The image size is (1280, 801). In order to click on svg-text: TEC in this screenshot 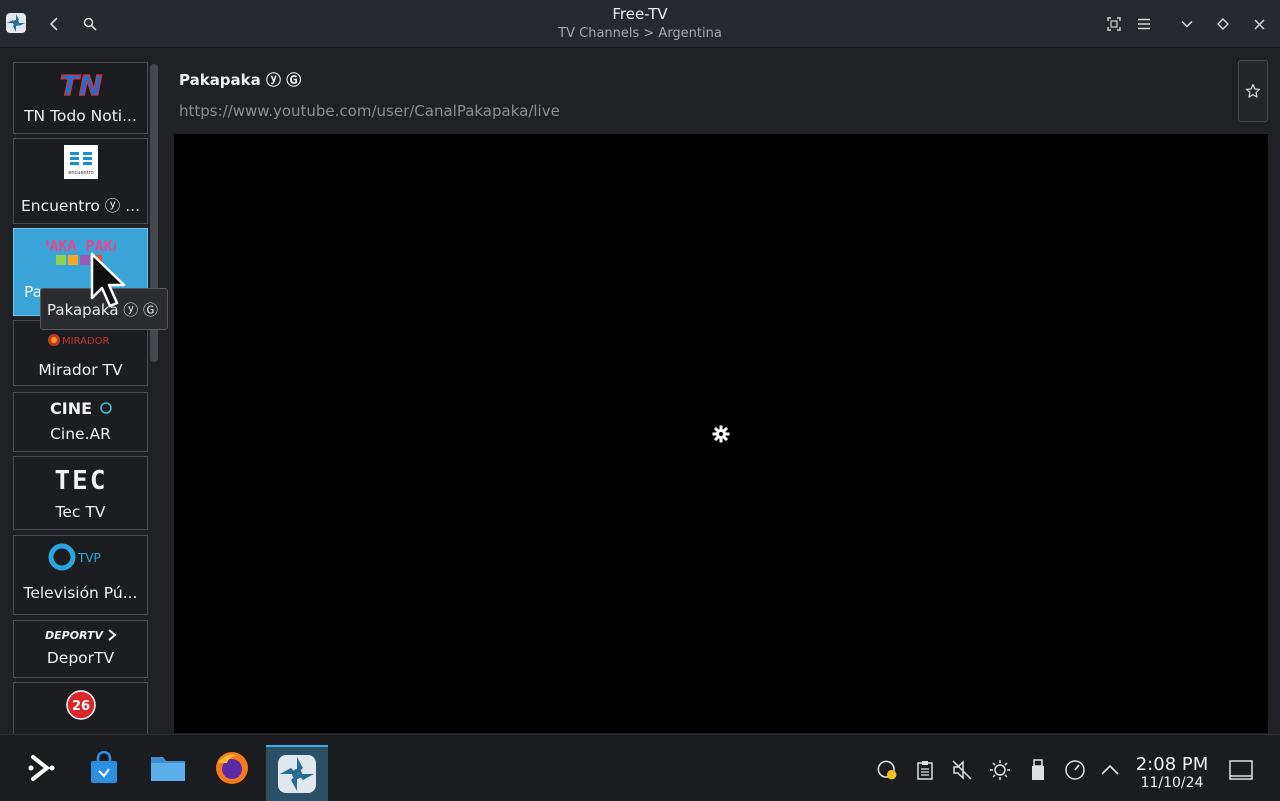, I will do `click(80, 480)`.